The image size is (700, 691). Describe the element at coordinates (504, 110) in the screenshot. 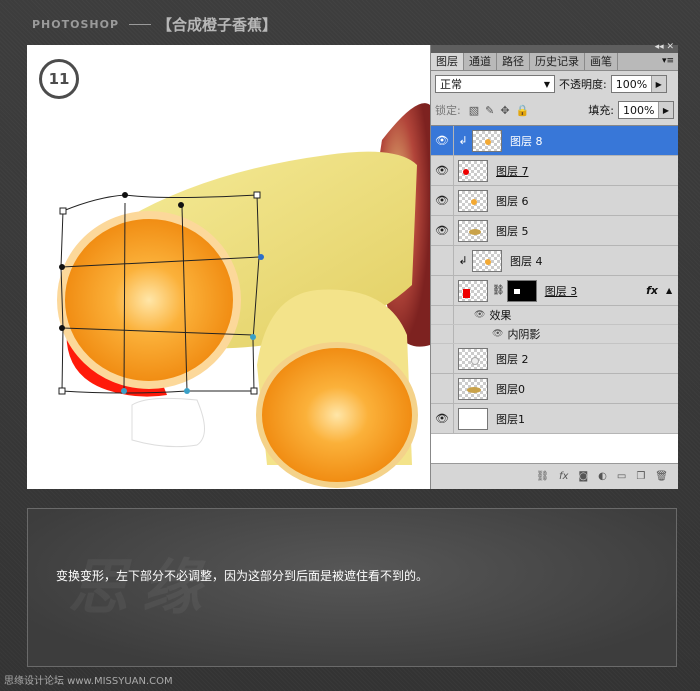

I see `lock-position-icon: ✥` at that location.